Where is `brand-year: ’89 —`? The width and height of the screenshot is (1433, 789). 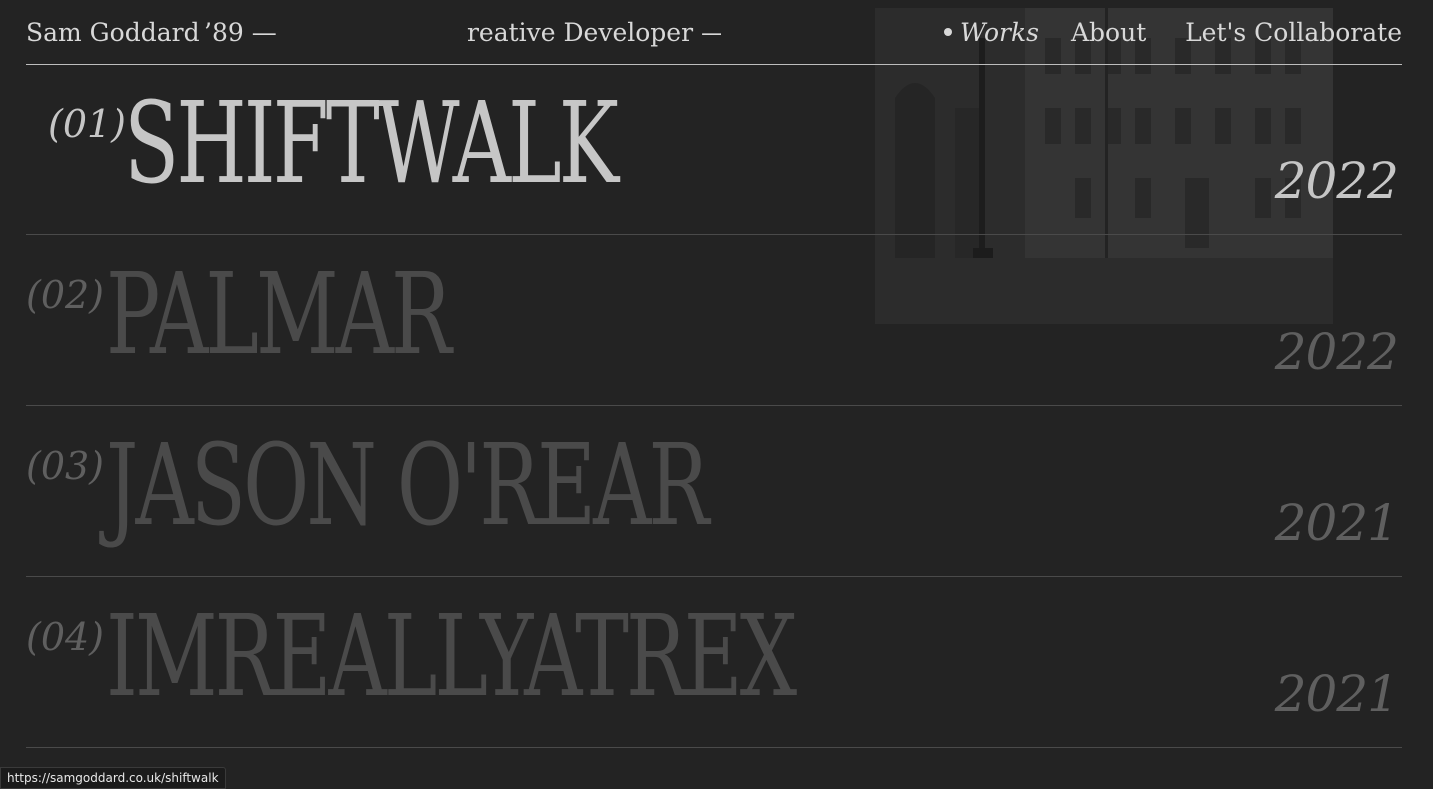 brand-year: ’89 — is located at coordinates (240, 32).